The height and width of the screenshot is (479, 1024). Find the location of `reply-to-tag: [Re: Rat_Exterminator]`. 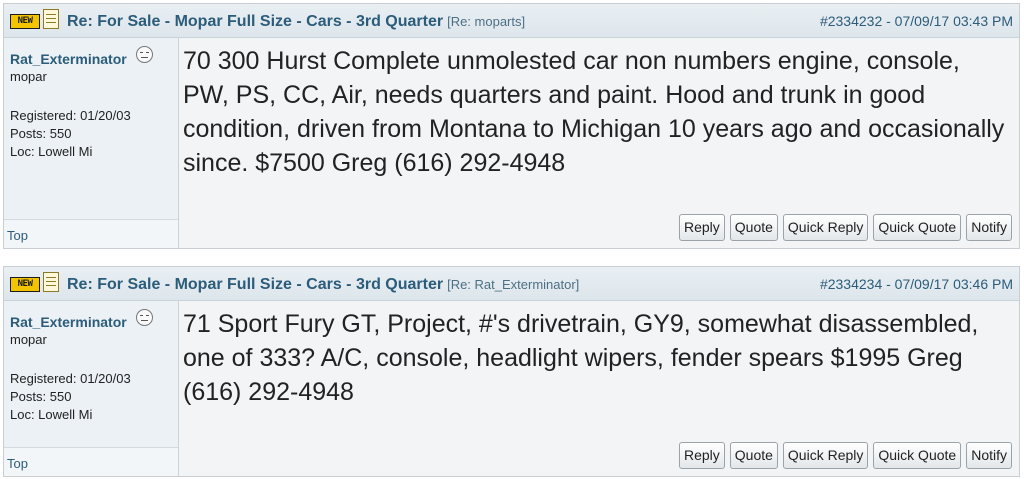

reply-to-tag: [Re: Rat_Exterminator] is located at coordinates (513, 284).